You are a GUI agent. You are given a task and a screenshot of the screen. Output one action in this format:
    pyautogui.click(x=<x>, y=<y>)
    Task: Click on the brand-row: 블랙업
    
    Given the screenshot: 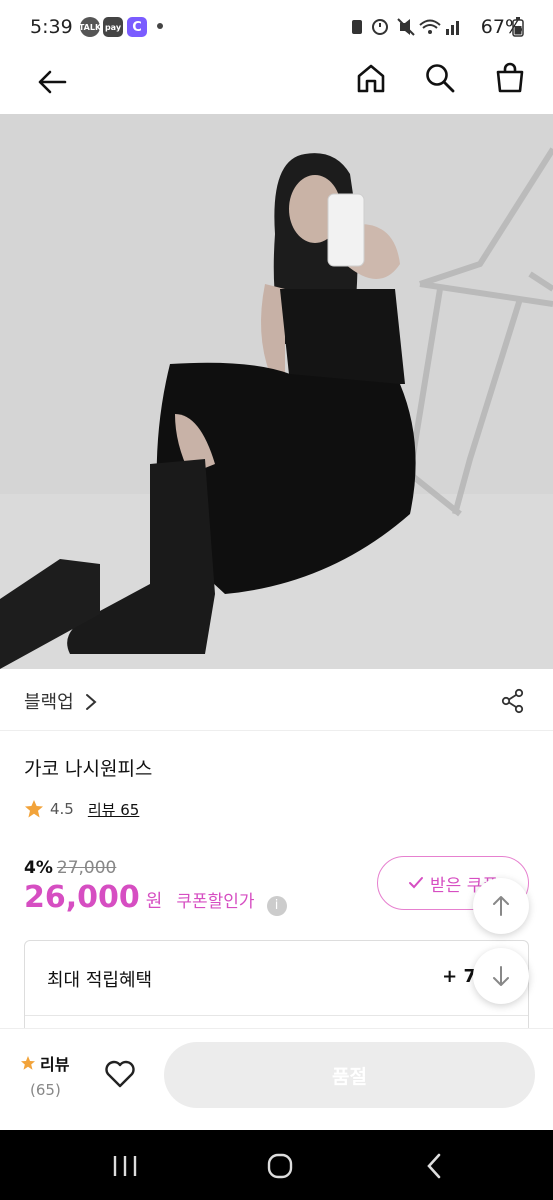 What is the action you would take?
    pyautogui.click(x=276, y=700)
    